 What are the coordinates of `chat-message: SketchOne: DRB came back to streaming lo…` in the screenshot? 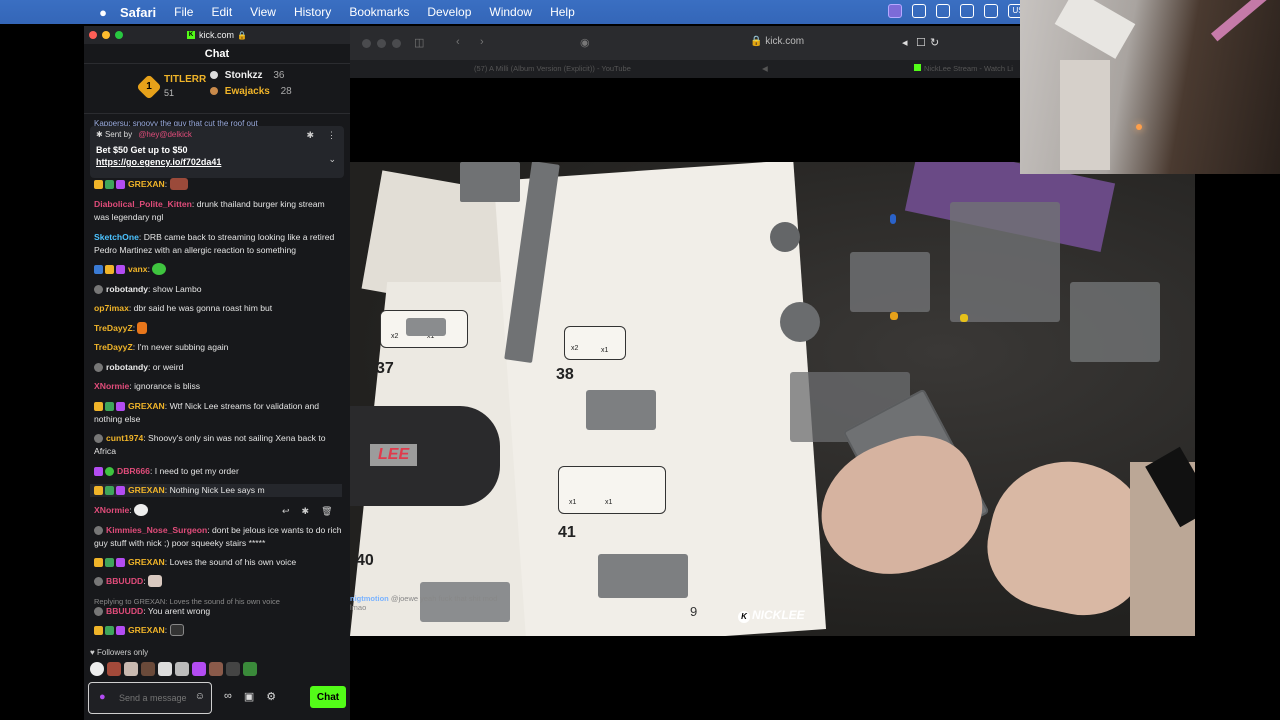 It's located at (218, 244).